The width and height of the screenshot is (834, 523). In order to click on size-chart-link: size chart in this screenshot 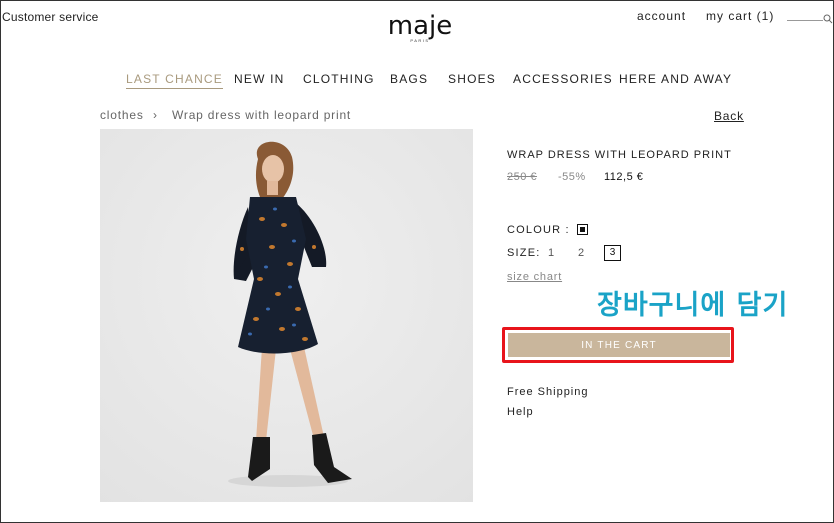, I will do `click(534, 277)`.